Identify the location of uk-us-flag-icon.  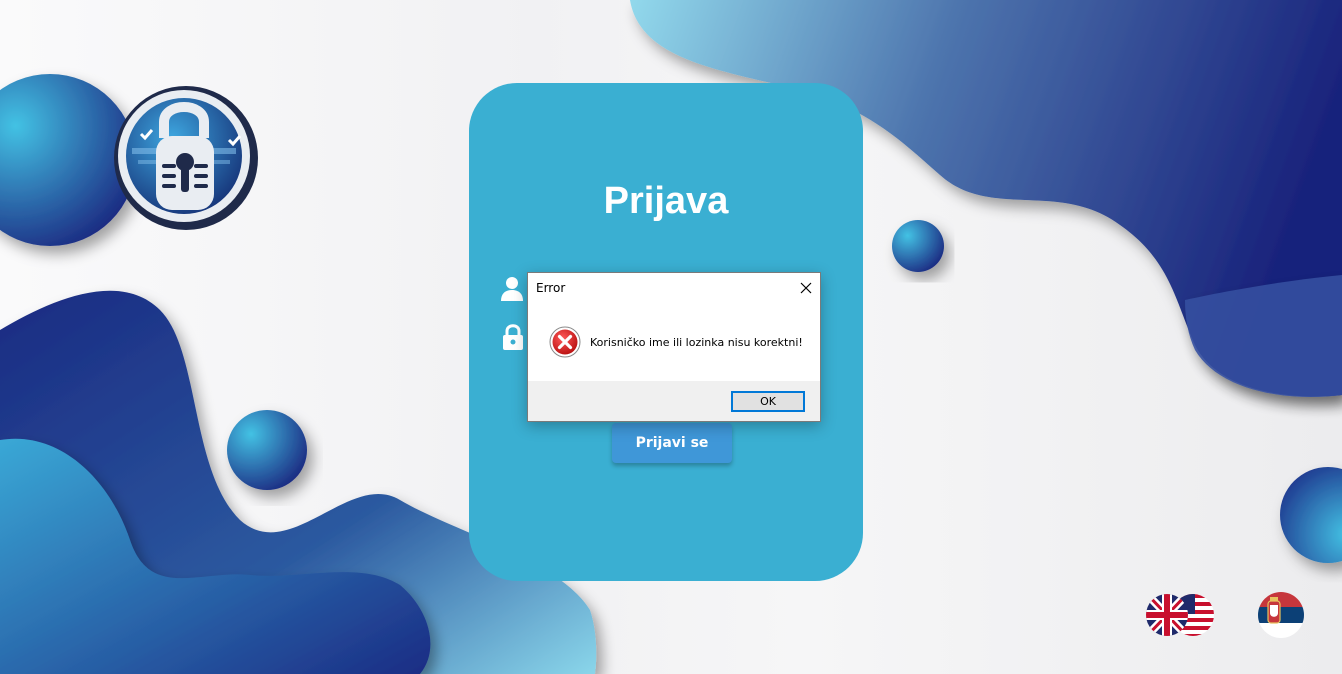
(1180, 615).